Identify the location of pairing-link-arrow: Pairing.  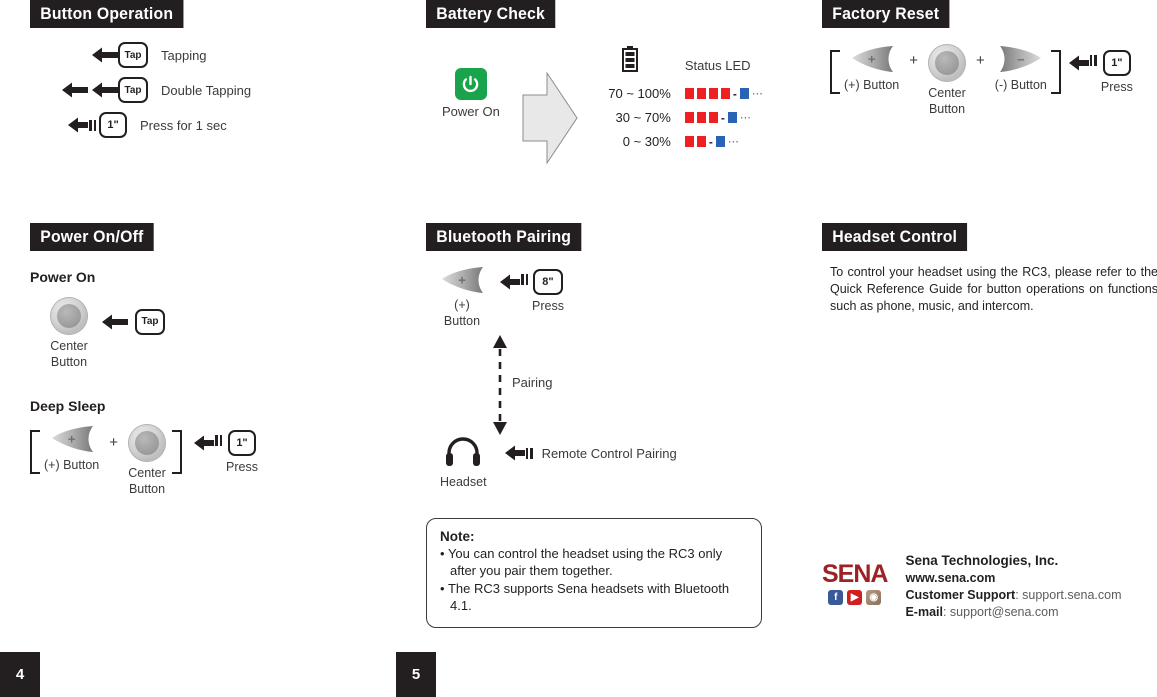
(579, 385).